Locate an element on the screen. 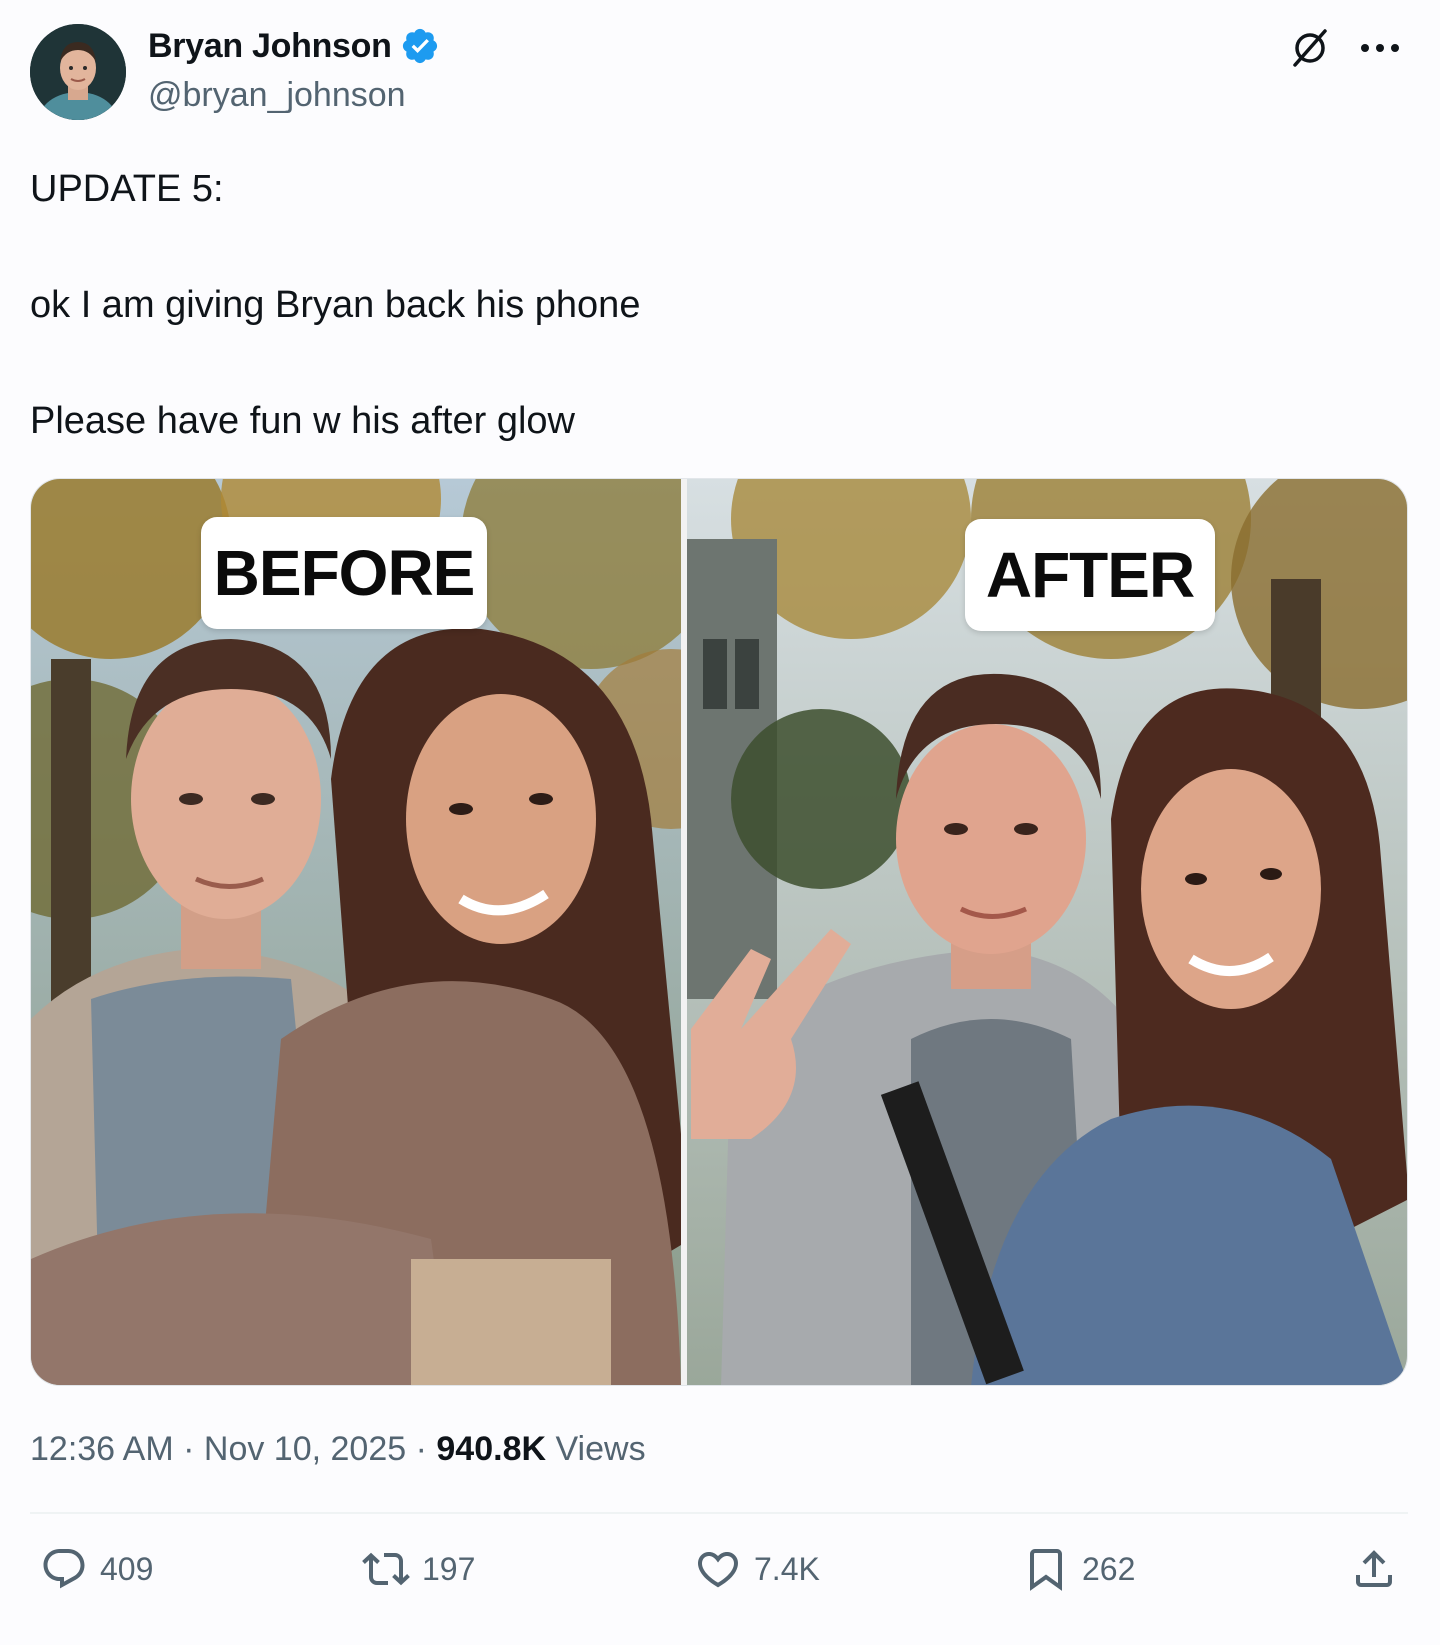  repost-count: 197 is located at coordinates (449, 1568).